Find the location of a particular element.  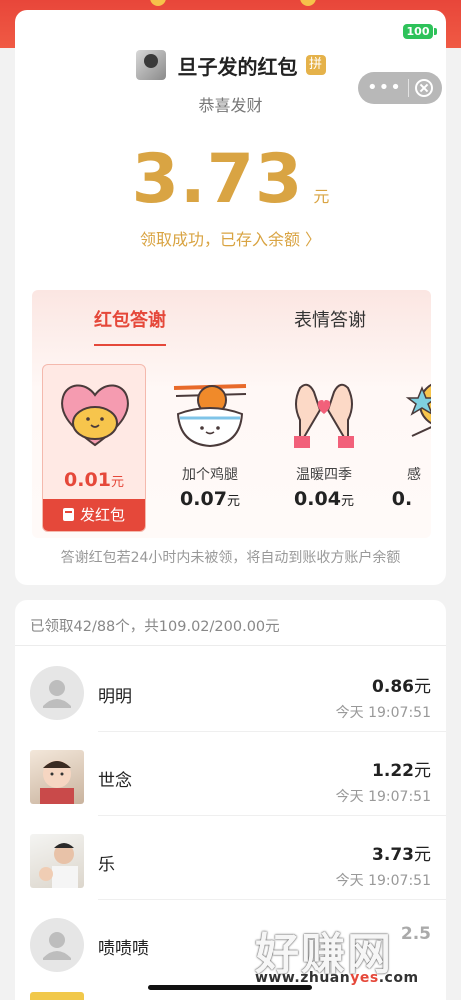

sender-avatar is located at coordinates (150, 65).